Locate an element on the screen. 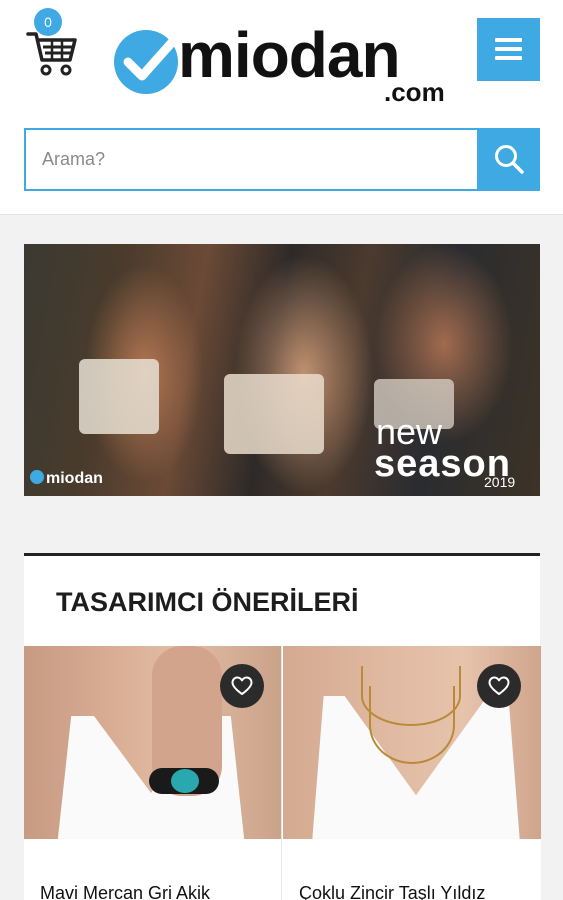 The height and width of the screenshot is (900, 563). search-input is located at coordinates (250, 159).